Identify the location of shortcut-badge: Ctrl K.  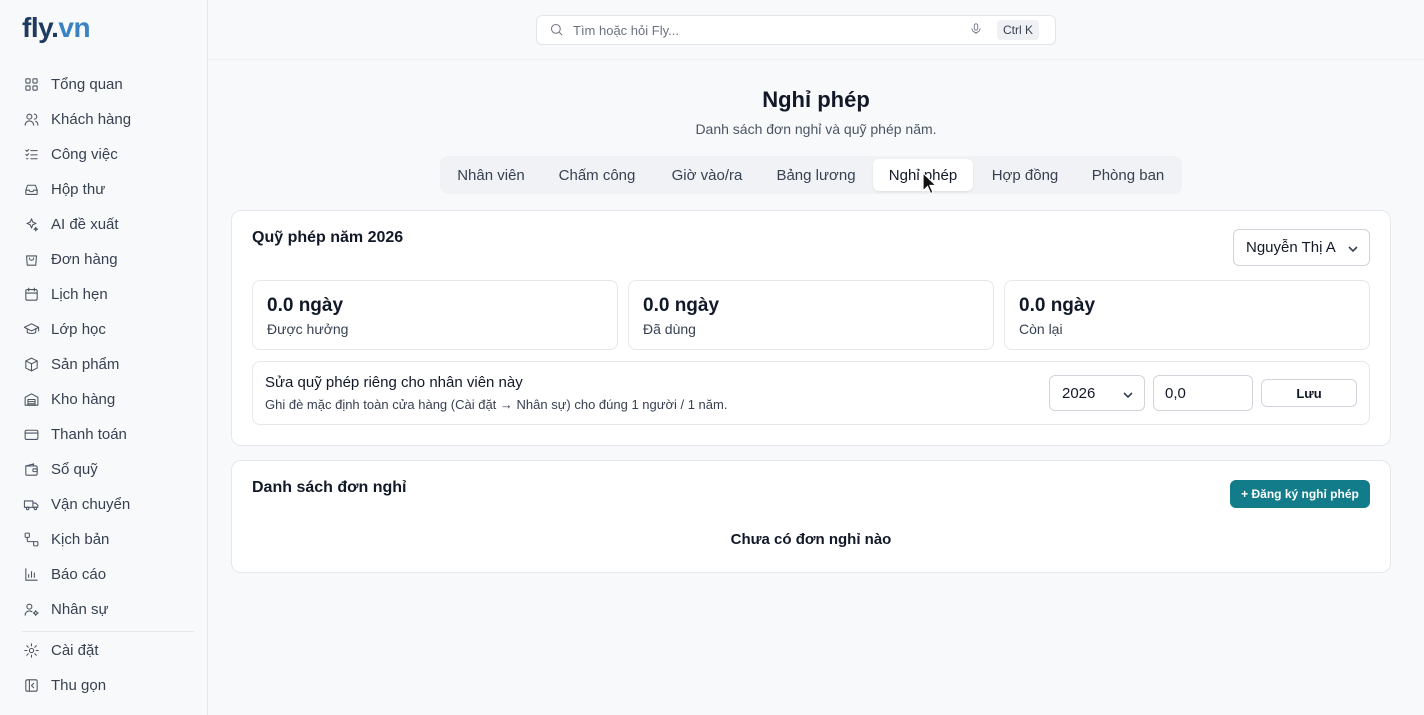
(1018, 30).